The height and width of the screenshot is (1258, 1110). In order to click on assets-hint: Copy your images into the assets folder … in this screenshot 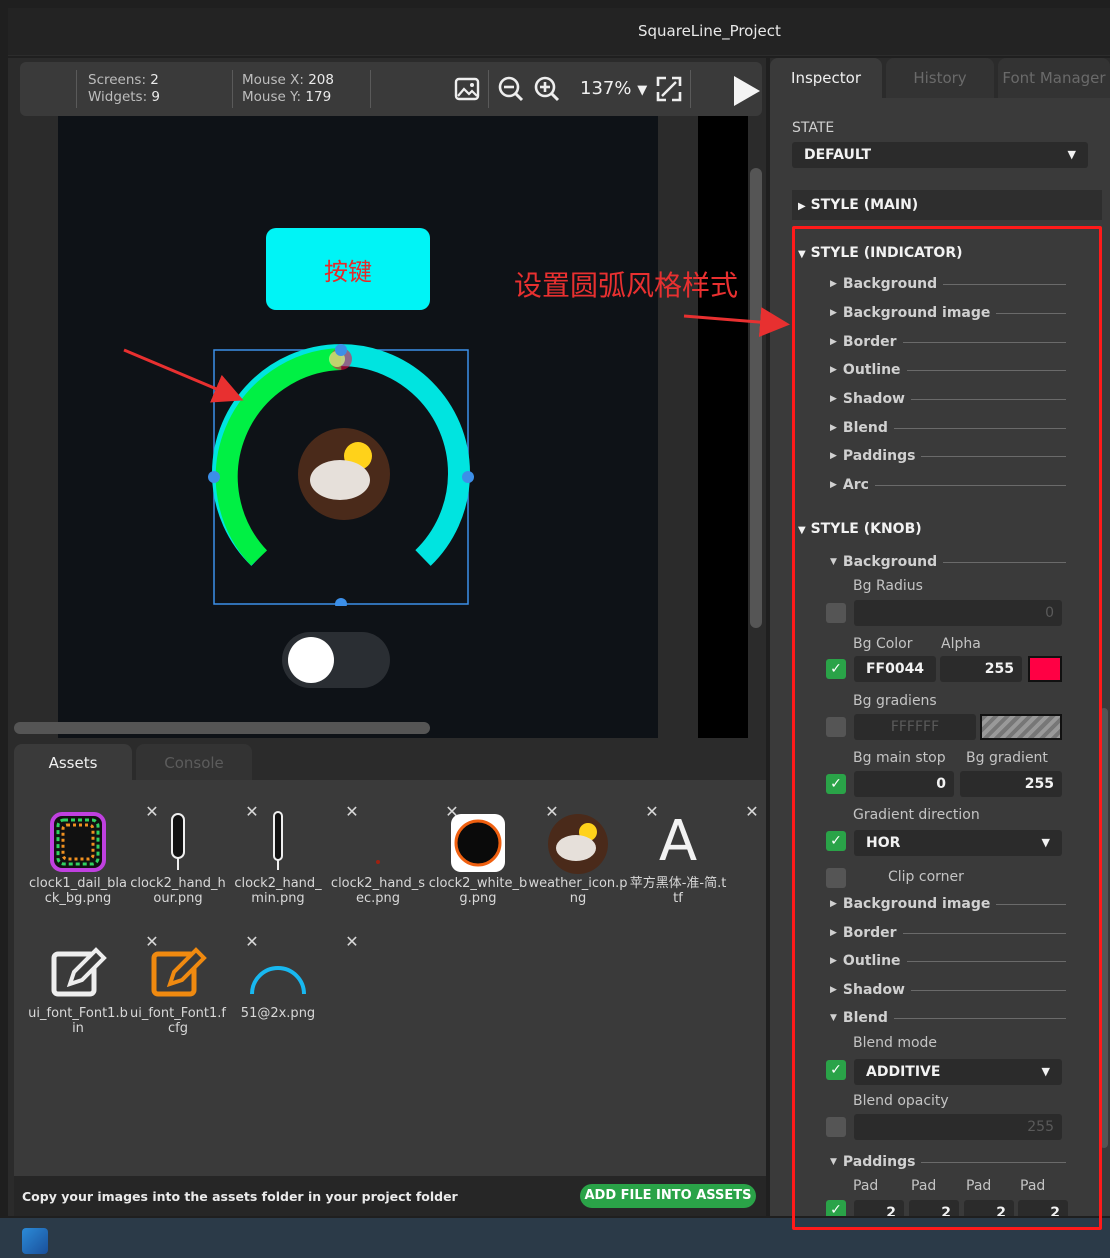, I will do `click(240, 1196)`.